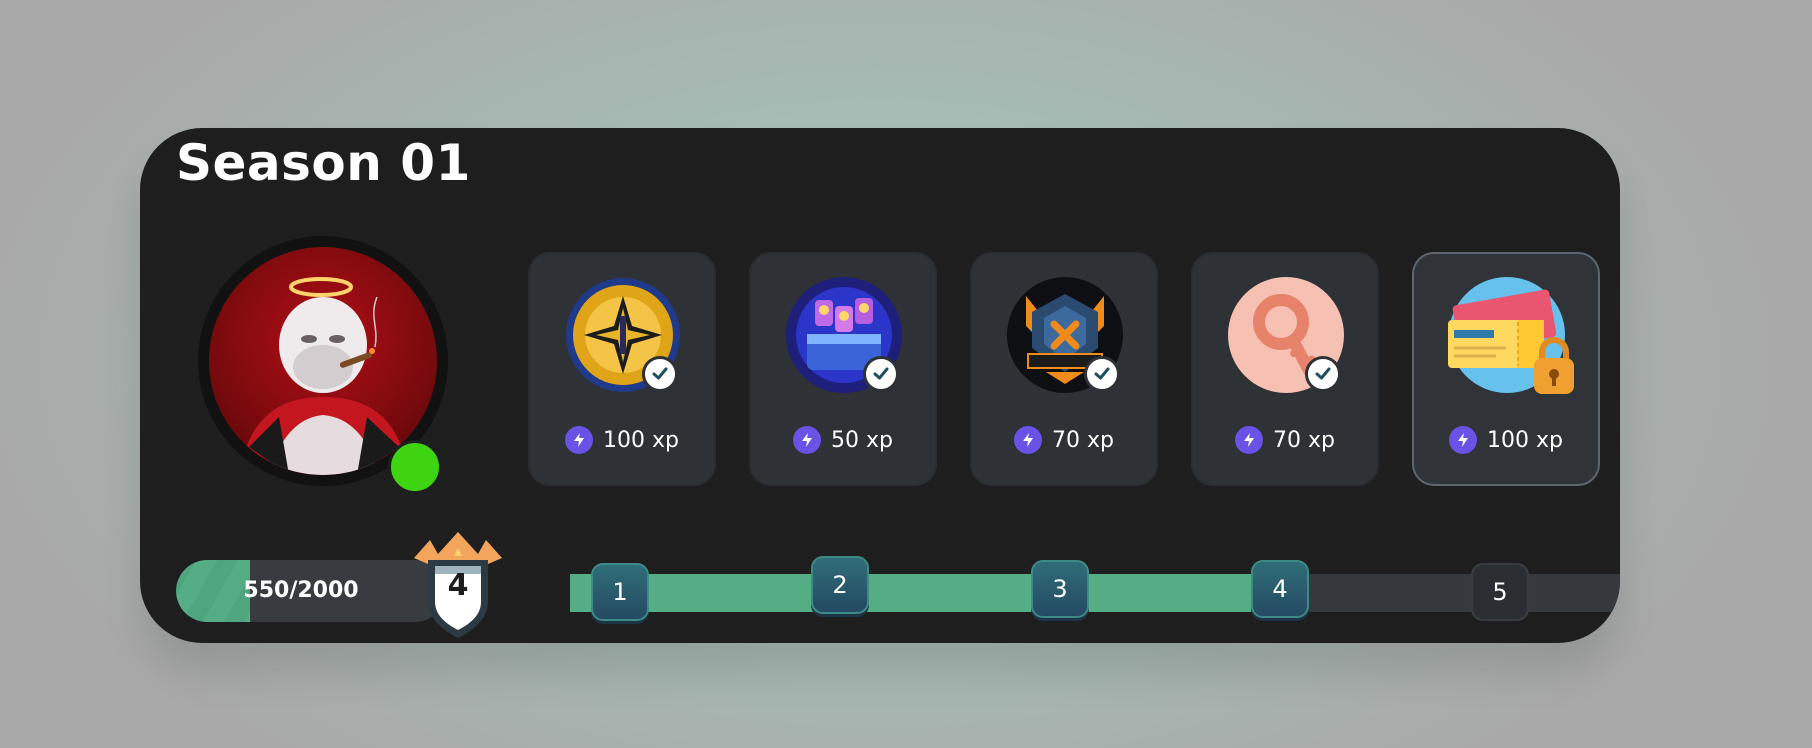 The width and height of the screenshot is (1812, 748). What do you see at coordinates (1285, 369) in the screenshot?
I see `reward-card-4: 70 xp` at bounding box center [1285, 369].